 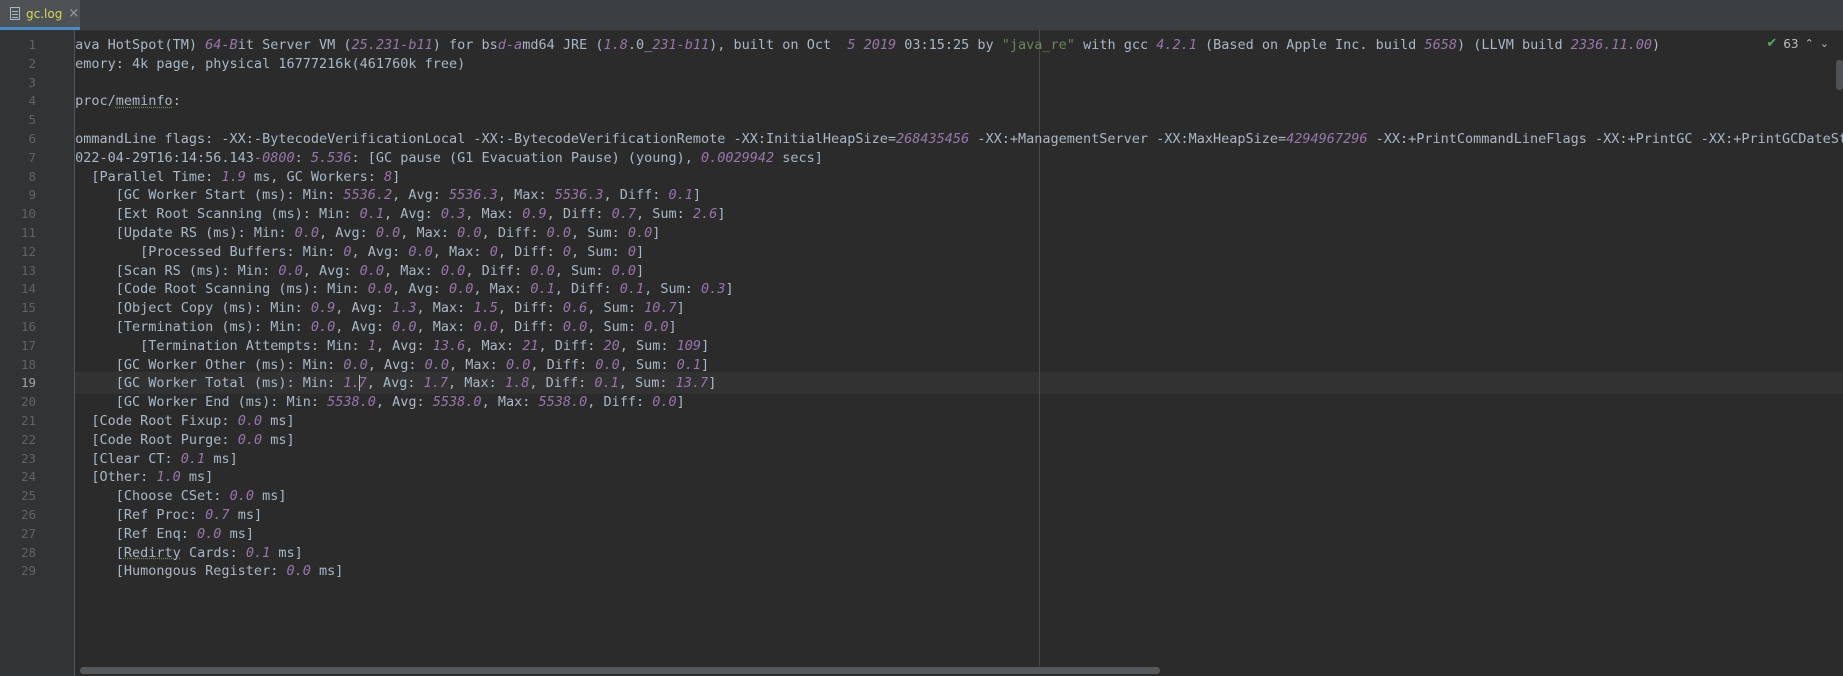 What do you see at coordinates (1440, 45) in the screenshot?
I see `number-token: 5658` at bounding box center [1440, 45].